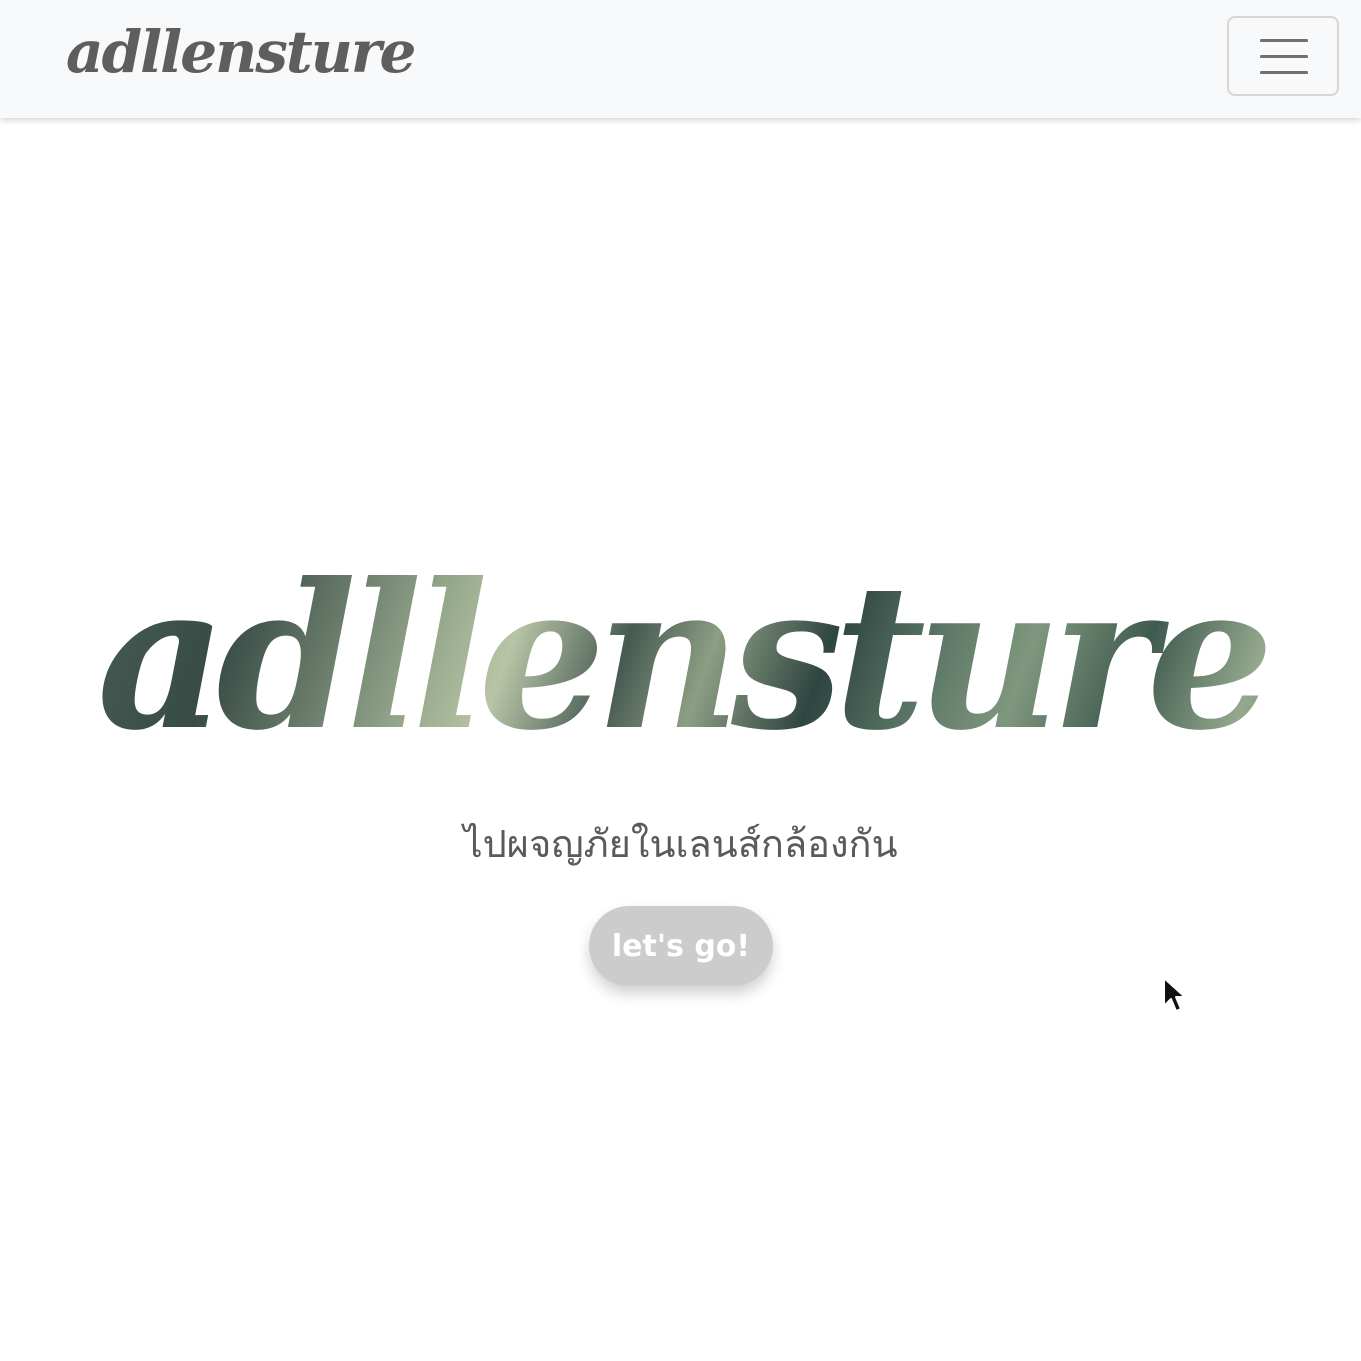 Image resolution: width=1361 pixels, height=1361 pixels. Describe the element at coordinates (1174, 994) in the screenshot. I see `mouse-pointer-icon` at that location.